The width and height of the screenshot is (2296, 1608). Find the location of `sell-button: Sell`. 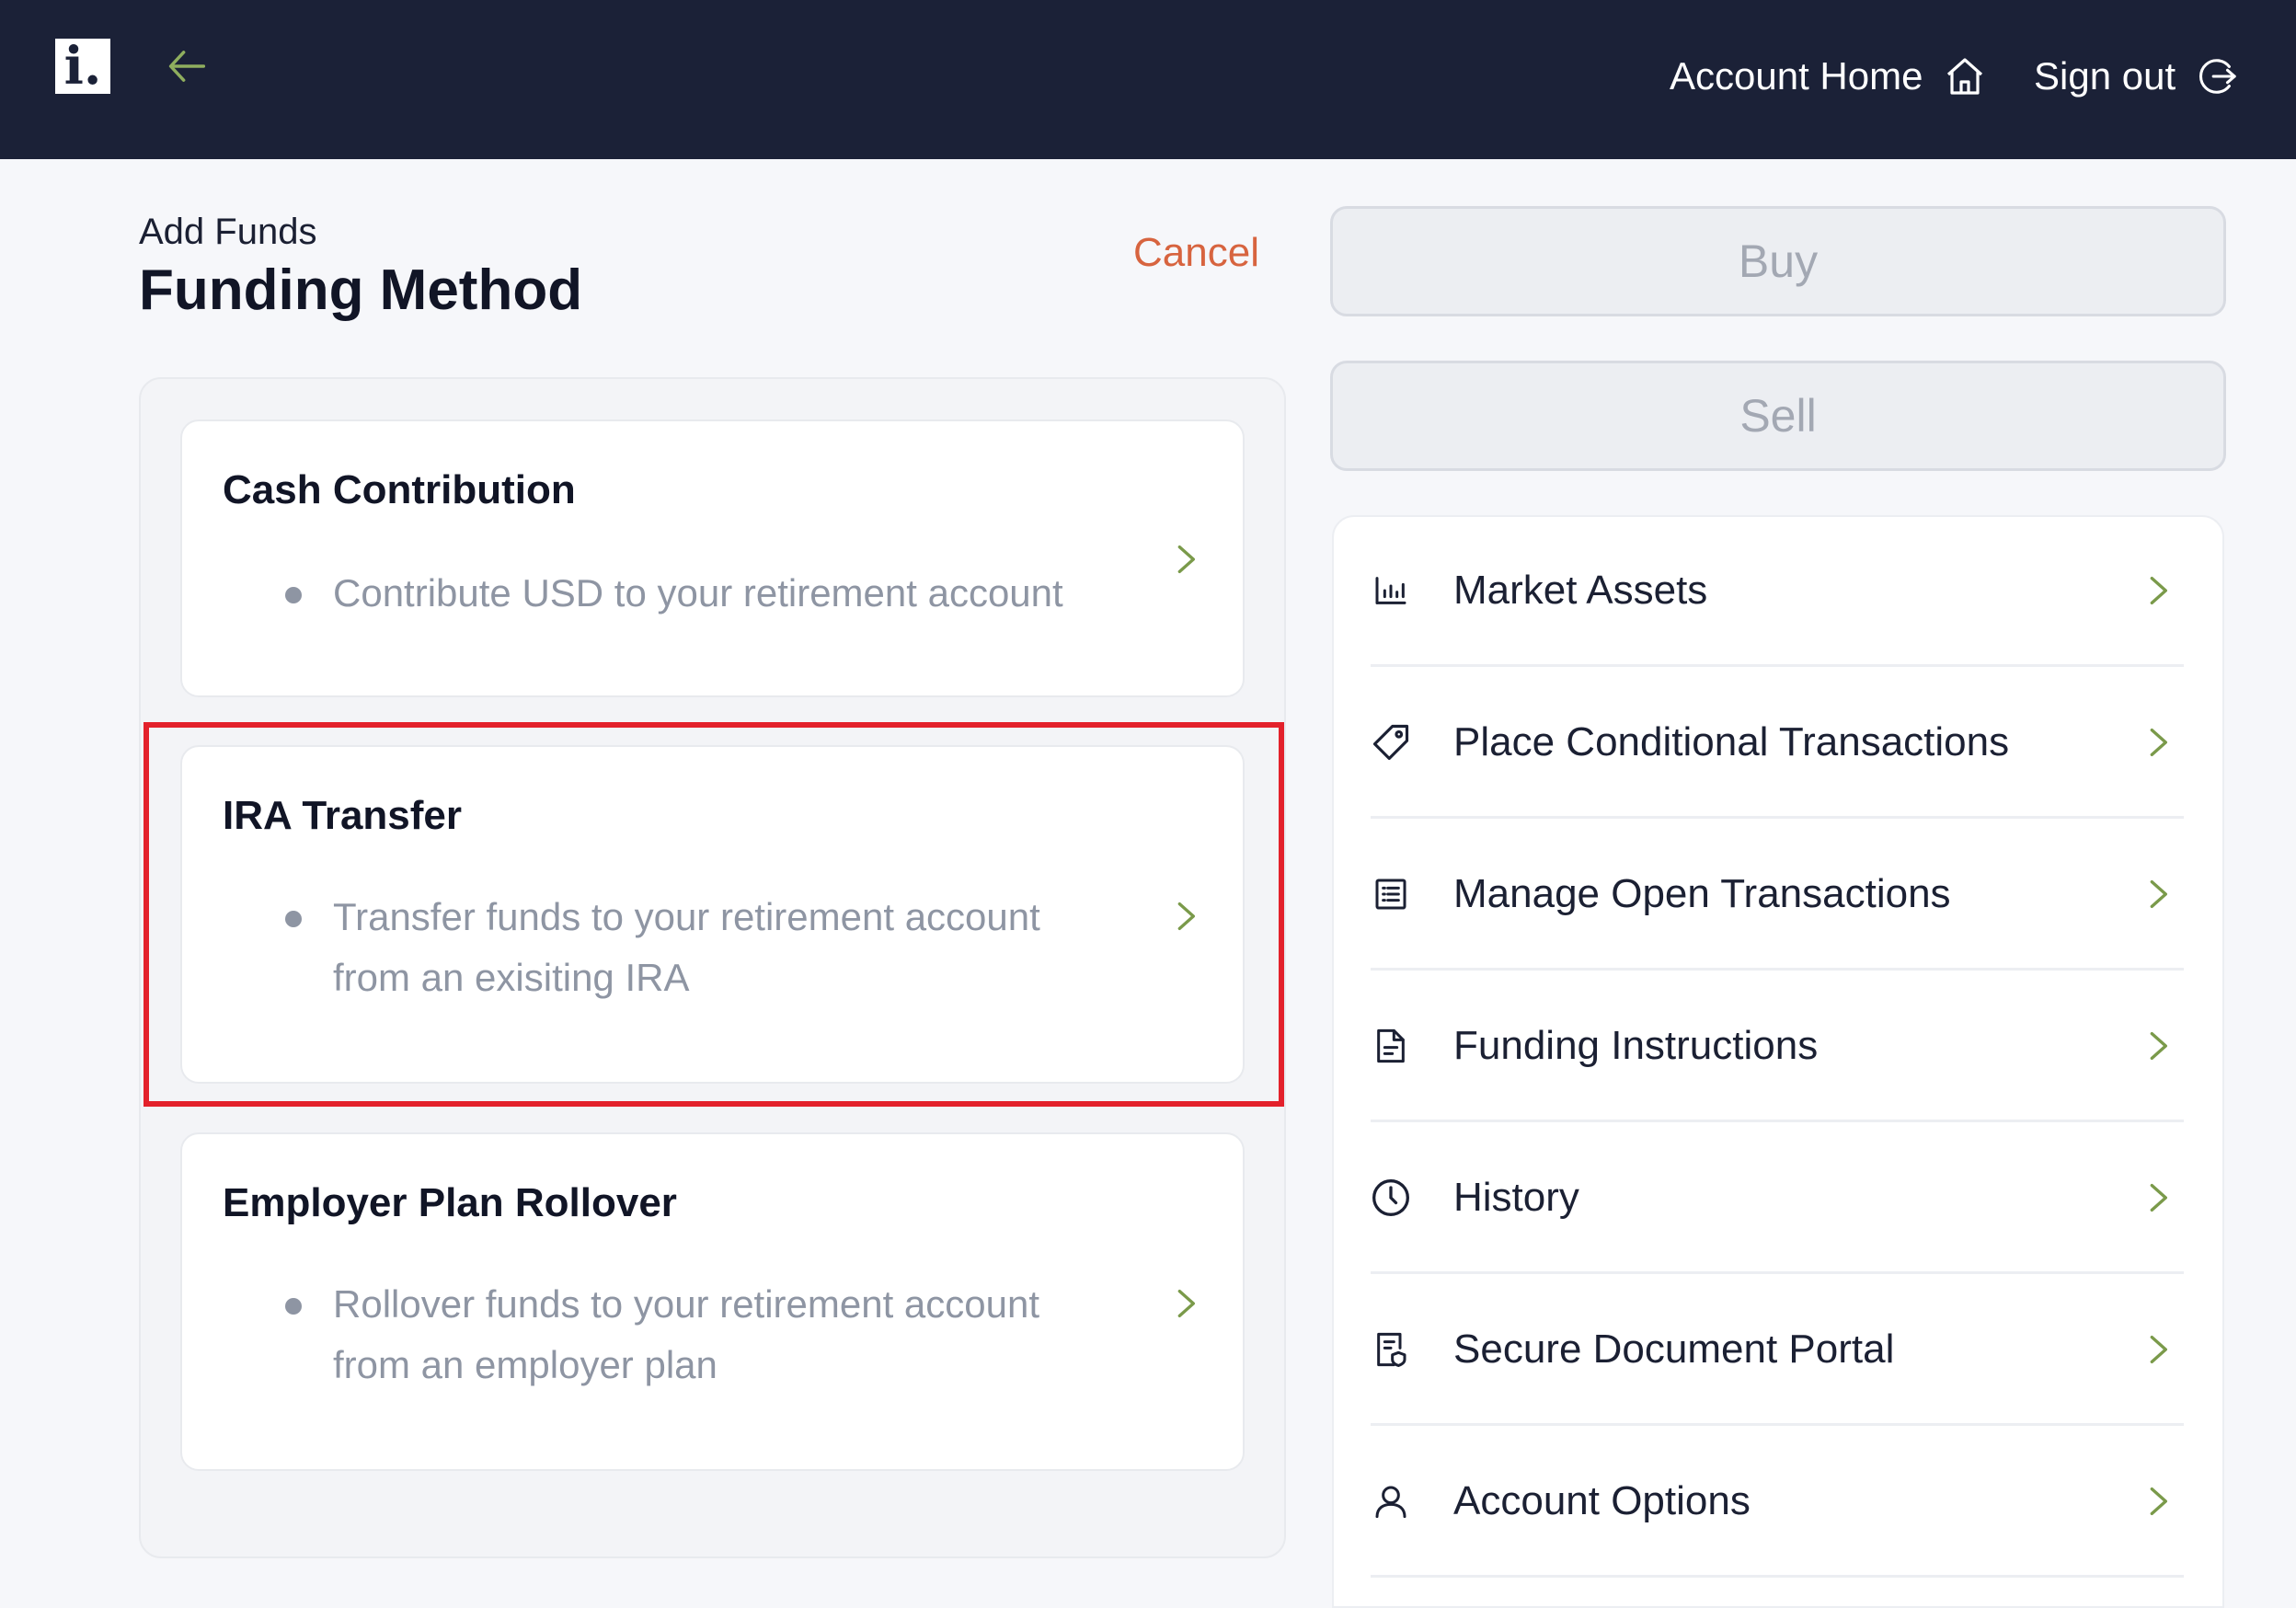

sell-button: Sell is located at coordinates (1778, 416).